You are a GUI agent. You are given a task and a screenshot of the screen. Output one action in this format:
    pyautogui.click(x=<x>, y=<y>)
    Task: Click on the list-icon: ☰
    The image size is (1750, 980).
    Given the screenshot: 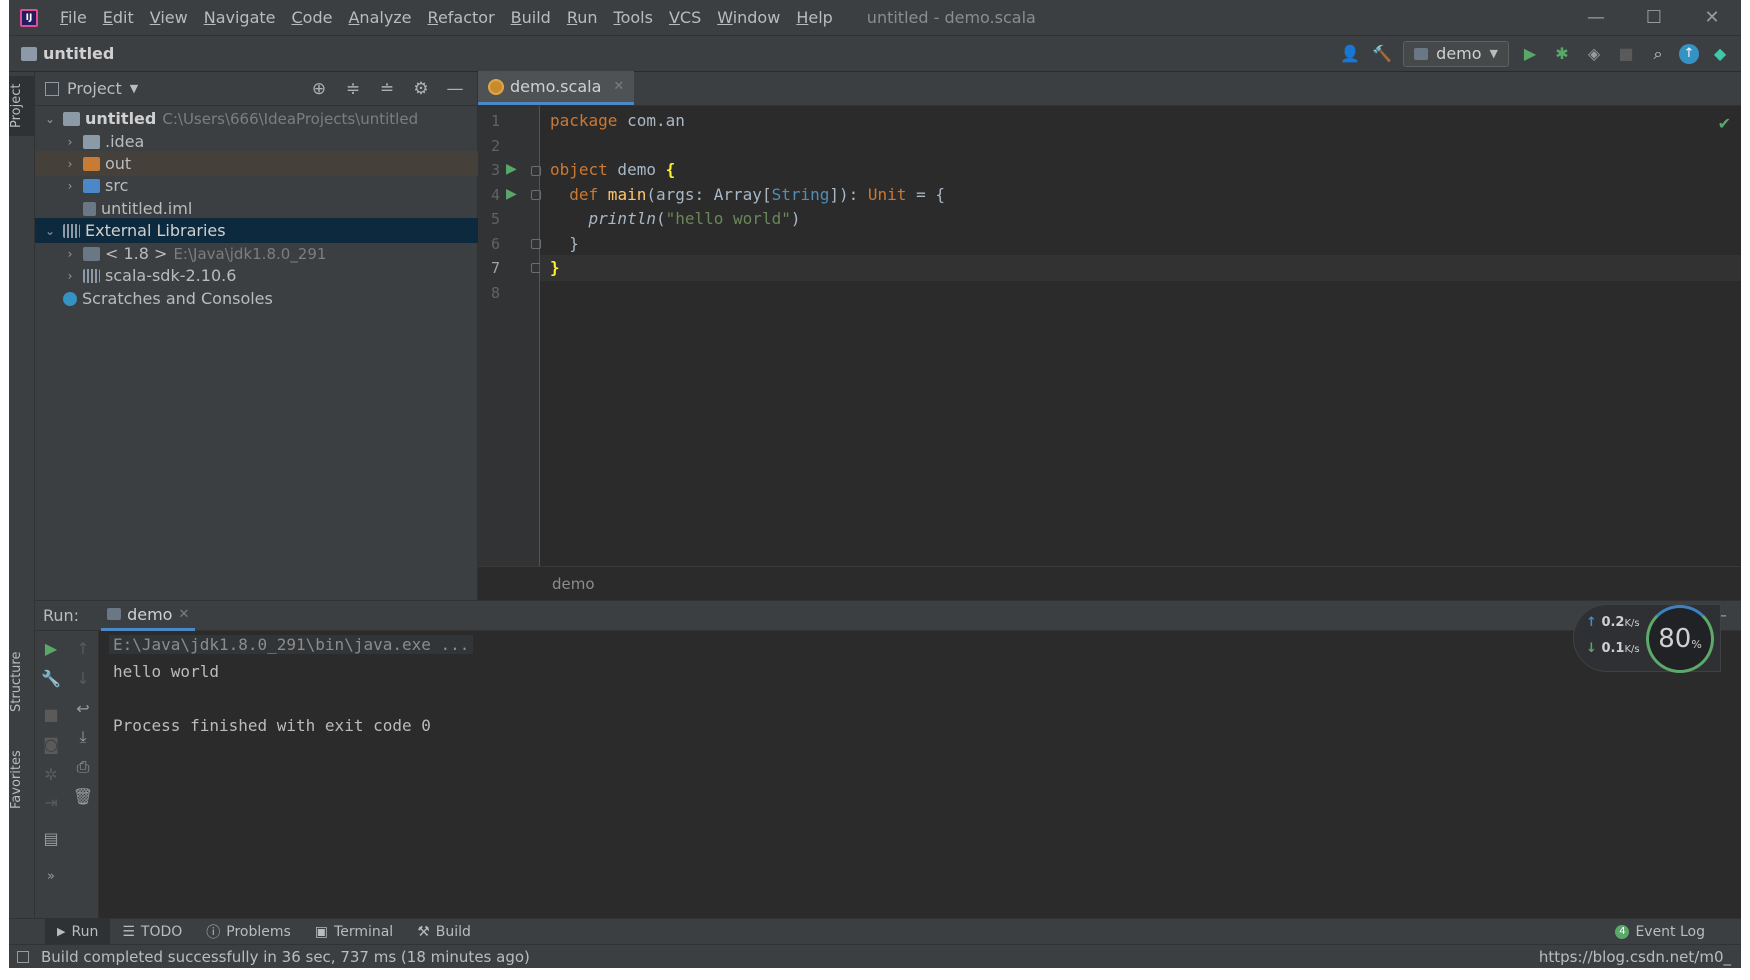 What is the action you would take?
    pyautogui.click(x=128, y=931)
    